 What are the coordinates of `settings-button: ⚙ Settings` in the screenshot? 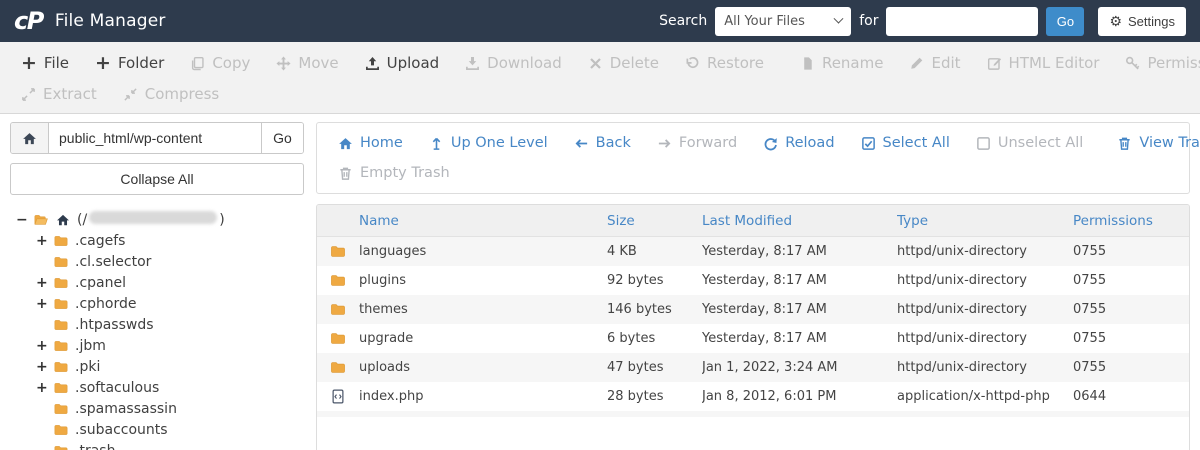 It's located at (1142, 21).